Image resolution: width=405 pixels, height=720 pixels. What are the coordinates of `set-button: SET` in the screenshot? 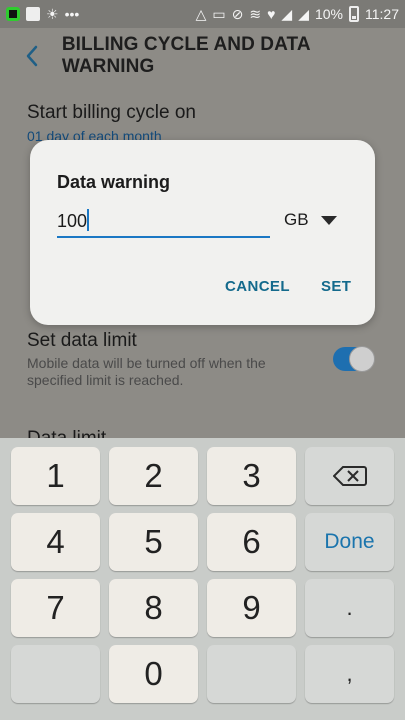 It's located at (336, 286).